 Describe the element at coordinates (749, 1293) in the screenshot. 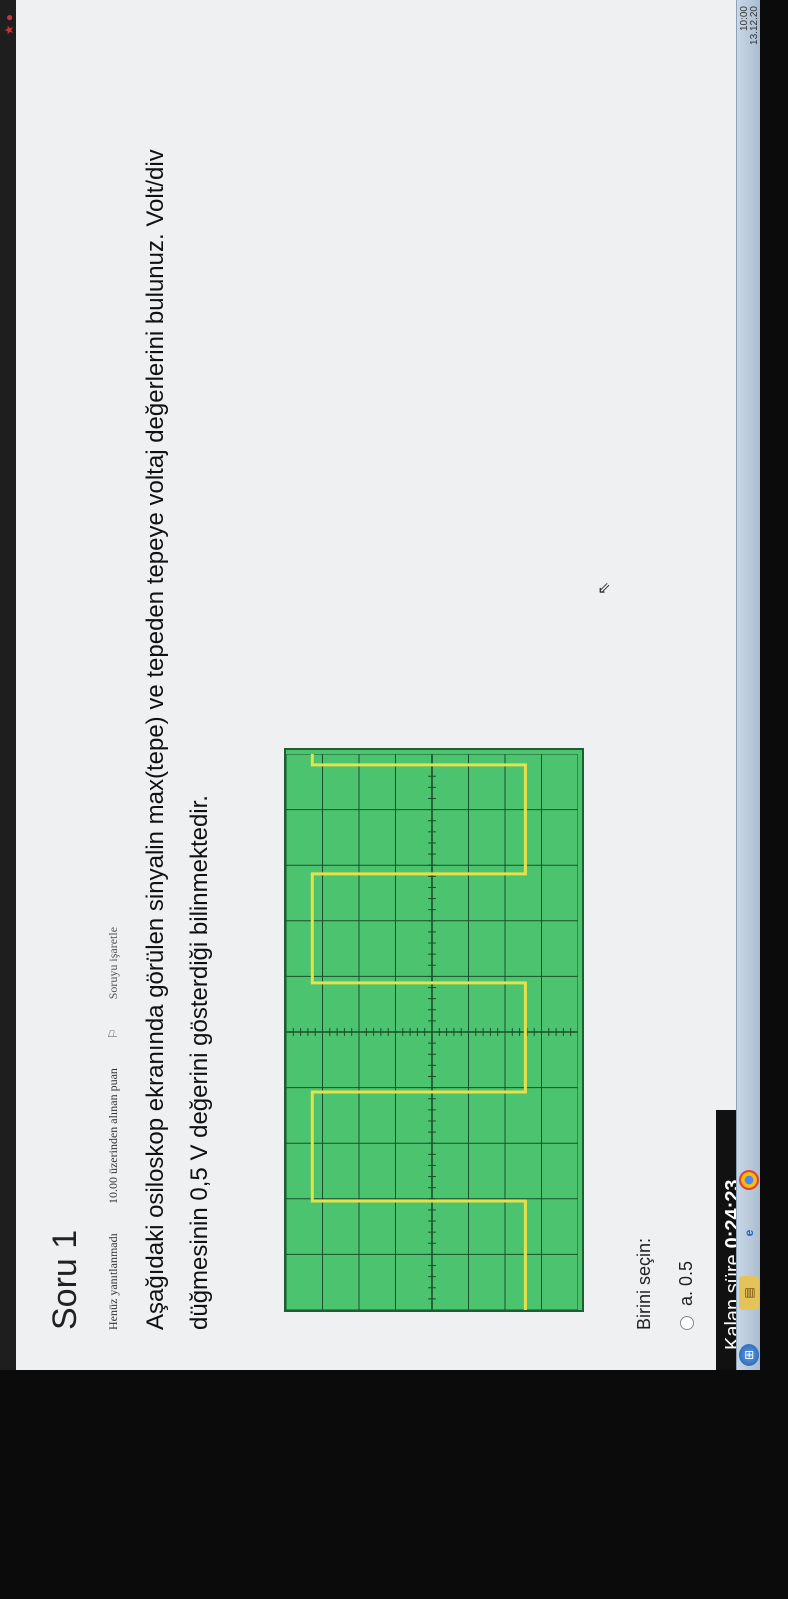

I see `file-explorer-icon: ▤` at that location.